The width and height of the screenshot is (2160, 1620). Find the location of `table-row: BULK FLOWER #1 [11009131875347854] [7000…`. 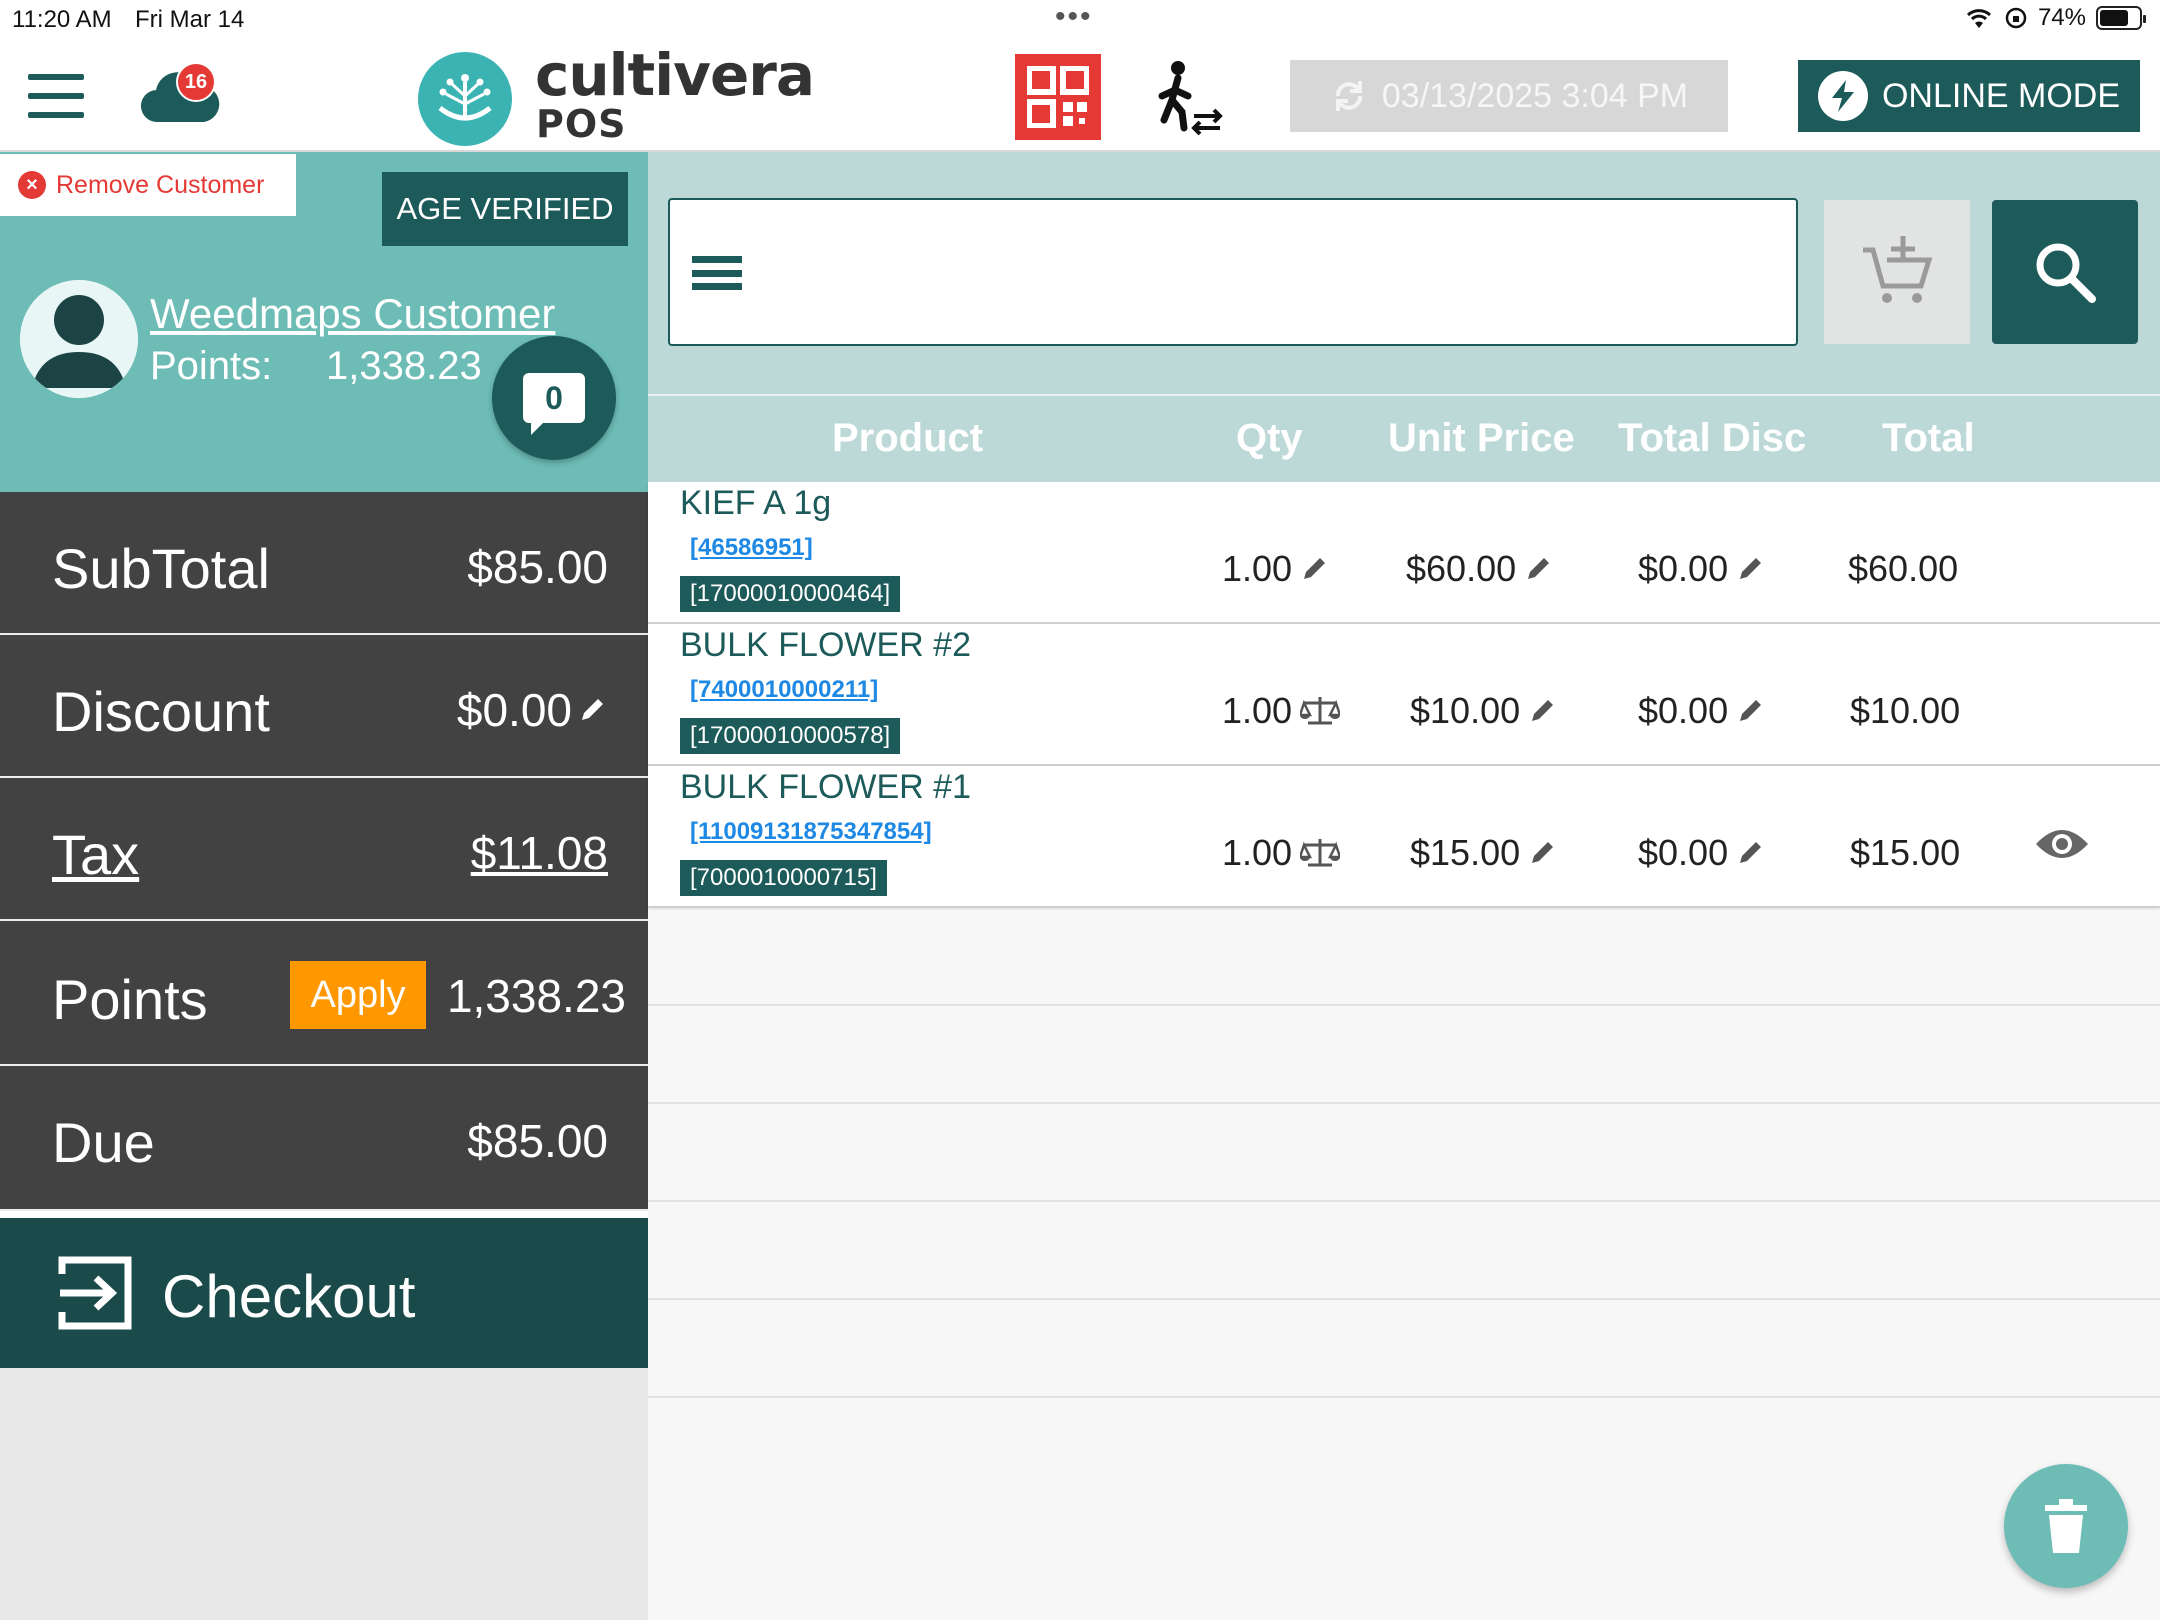

table-row: BULK FLOWER #1 [11009131875347854] [7000… is located at coordinates (1404, 837).